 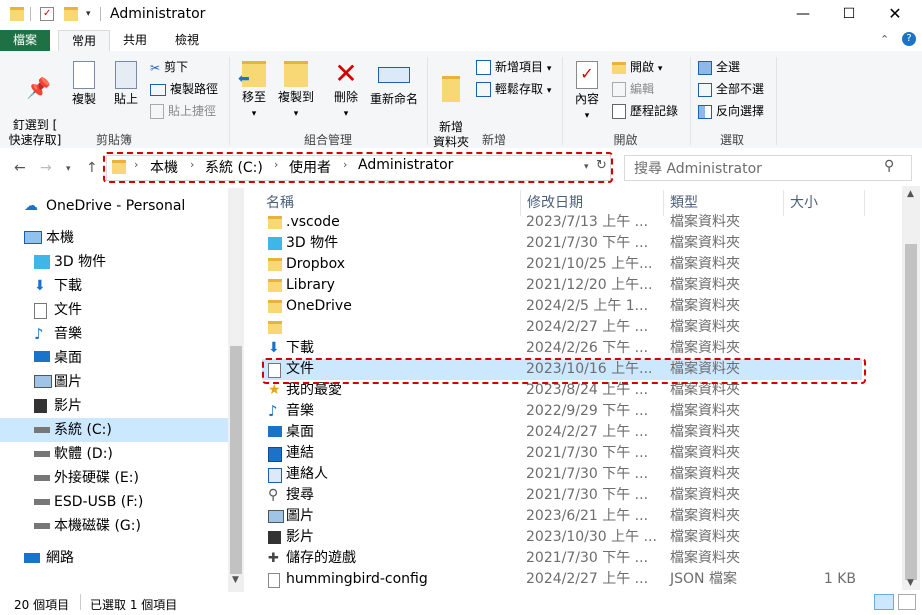 What do you see at coordinates (562, 516) in the screenshot?
I see `table-row: 圖片 2023/6/21 上午 ... 檔案資料夾` at bounding box center [562, 516].